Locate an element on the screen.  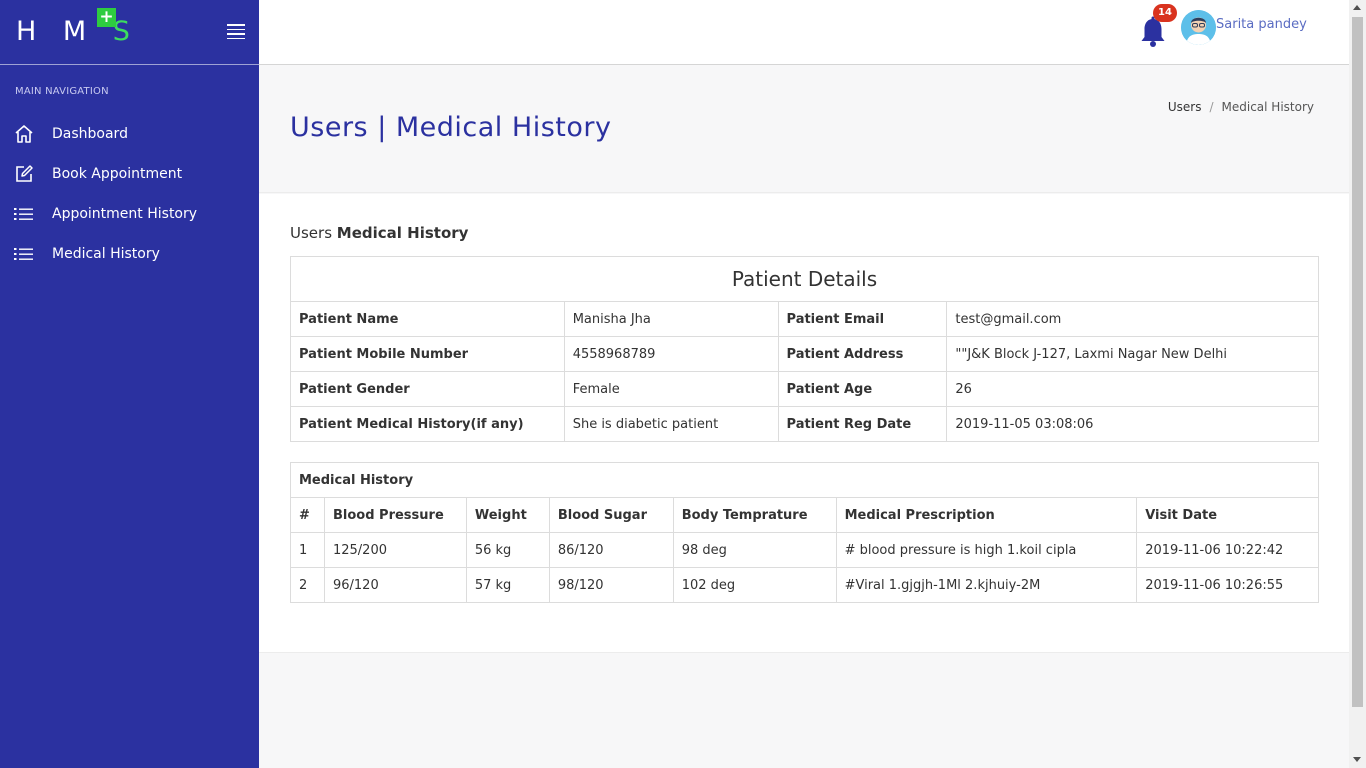
table-cell: 57 kg is located at coordinates (507, 585).